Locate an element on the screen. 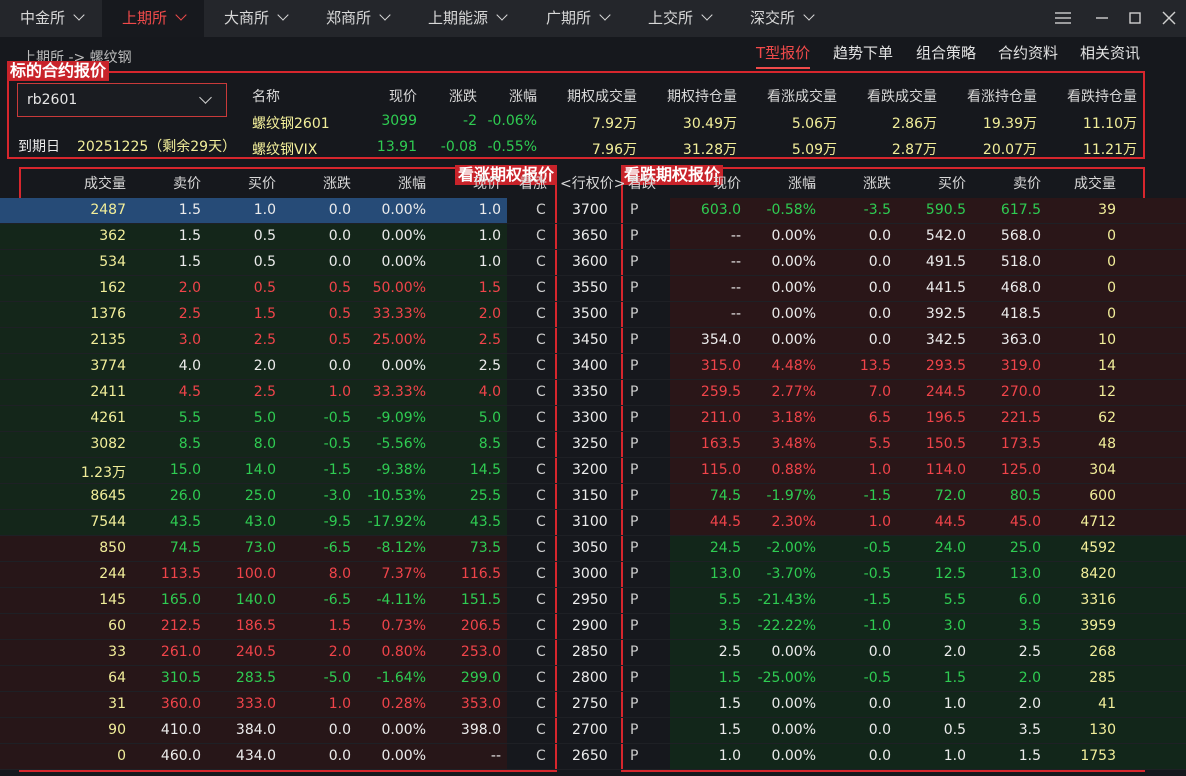 The width and height of the screenshot is (1186, 776). view-tab: 组合策略 is located at coordinates (946, 52).